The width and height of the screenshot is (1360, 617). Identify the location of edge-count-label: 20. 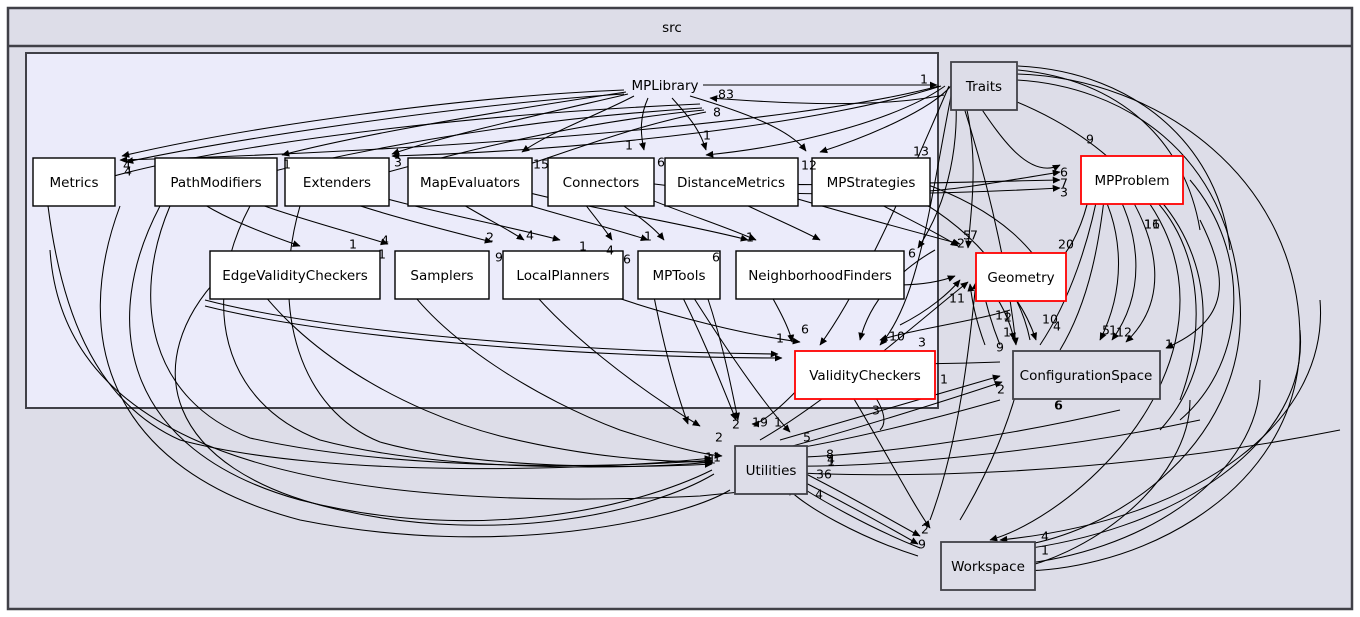
(1066, 244).